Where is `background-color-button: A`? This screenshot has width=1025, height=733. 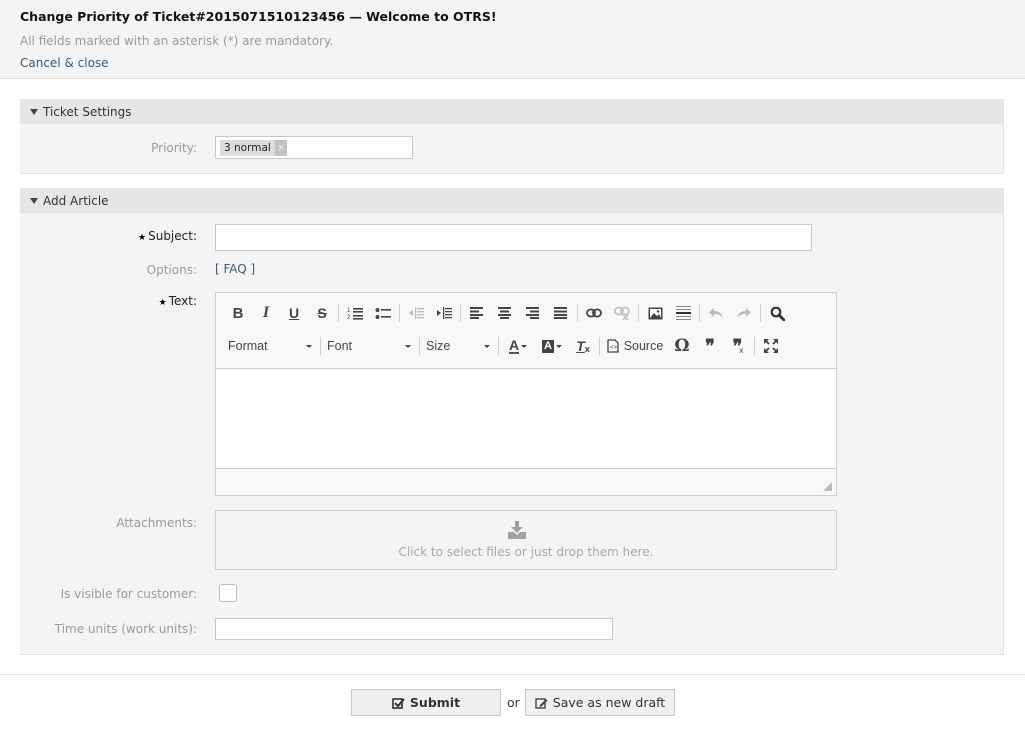
background-color-button: A is located at coordinates (552, 346).